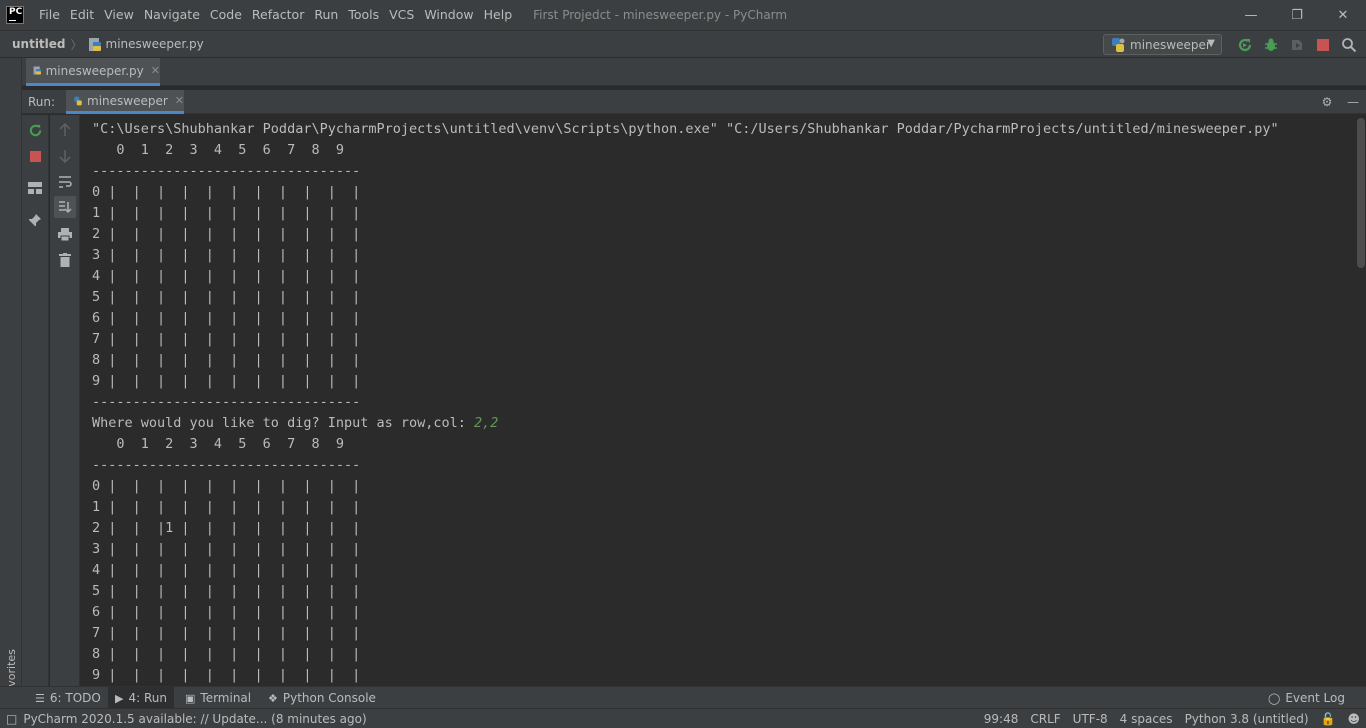 The image size is (1366, 728). I want to click on terminal-tool-button: ▣ Terminal, so click(218, 698).